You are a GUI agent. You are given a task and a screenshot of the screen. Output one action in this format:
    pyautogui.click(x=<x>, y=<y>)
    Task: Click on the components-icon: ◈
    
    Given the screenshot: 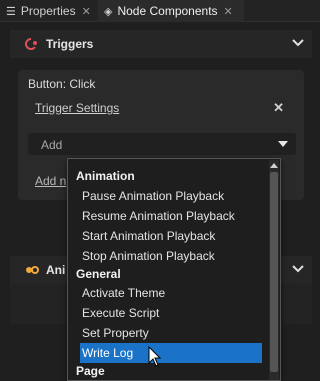 What is the action you would take?
    pyautogui.click(x=108, y=11)
    